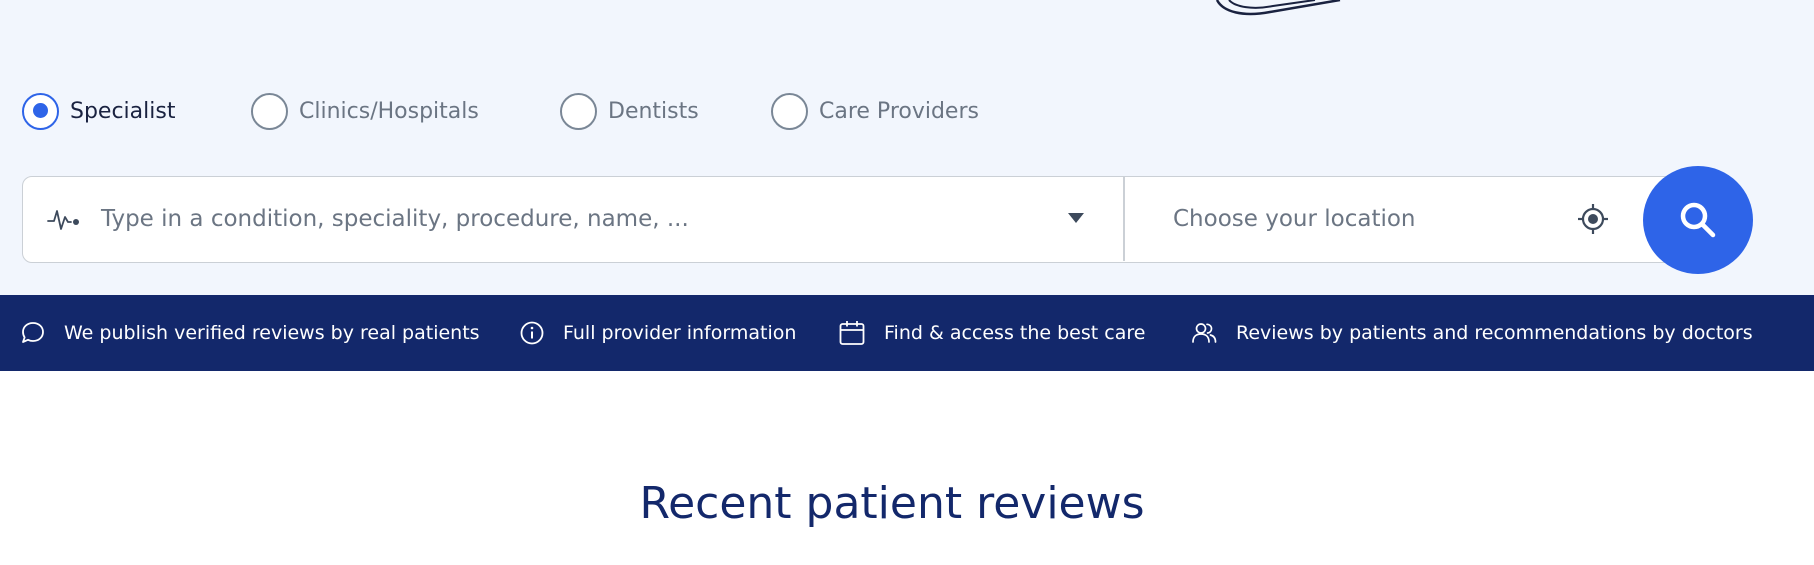 Image resolution: width=1814 pixels, height=565 pixels. Describe the element at coordinates (852, 333) in the screenshot. I see `calendar-icon` at that location.